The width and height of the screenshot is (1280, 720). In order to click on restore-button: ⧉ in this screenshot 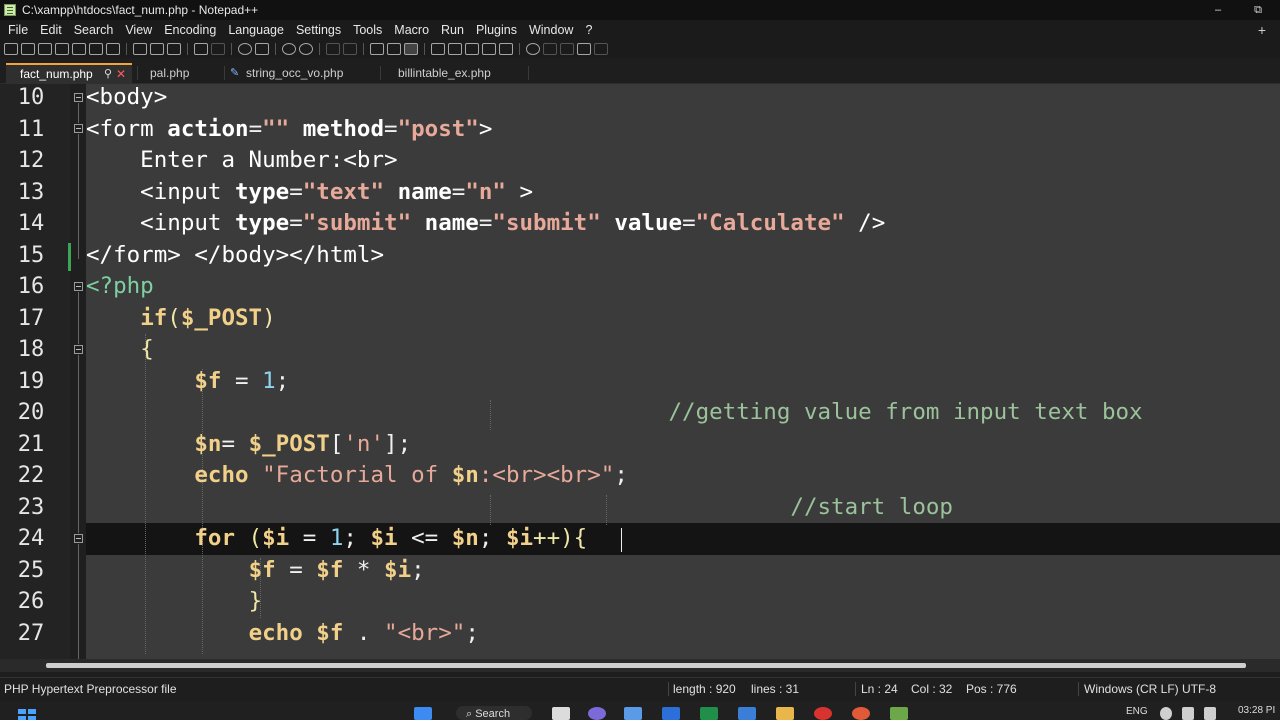, I will do `click(1258, 10)`.